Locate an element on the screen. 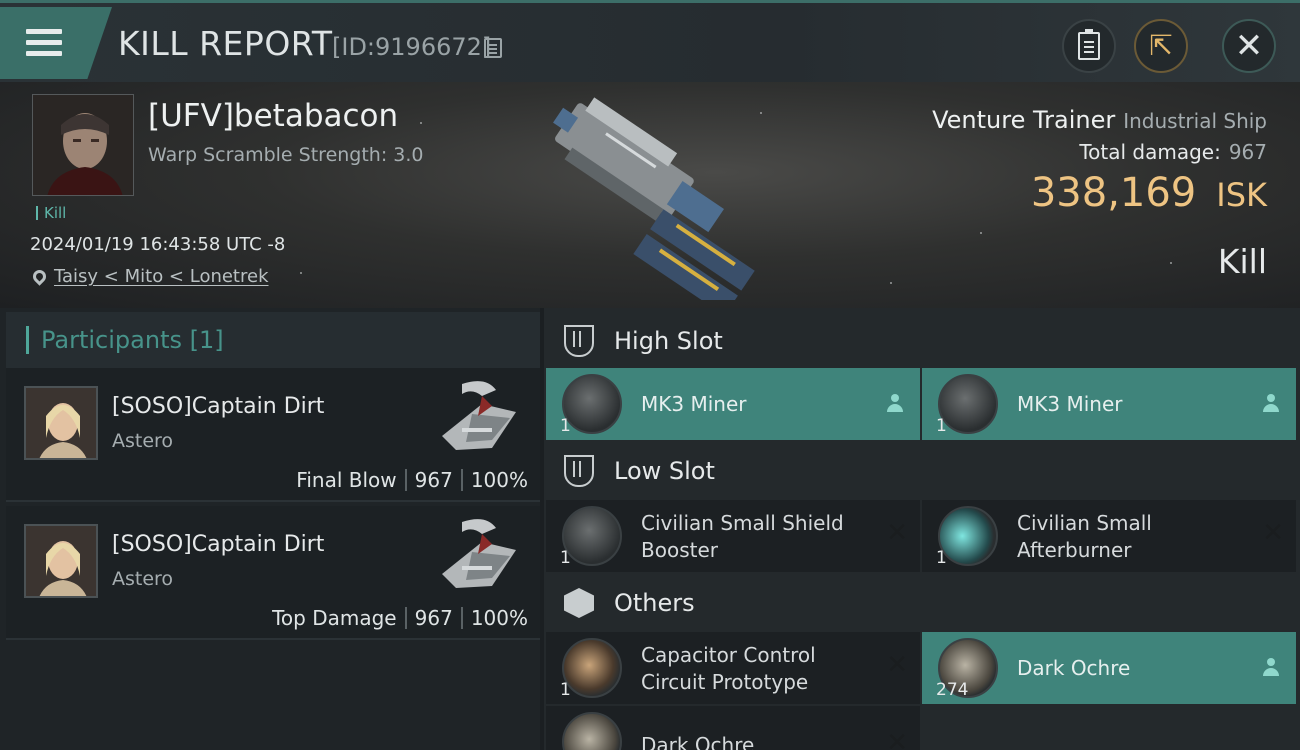 Image resolution: width=1300 pixels, height=750 pixels. isk-value: 338,169 is located at coordinates (1113, 193).